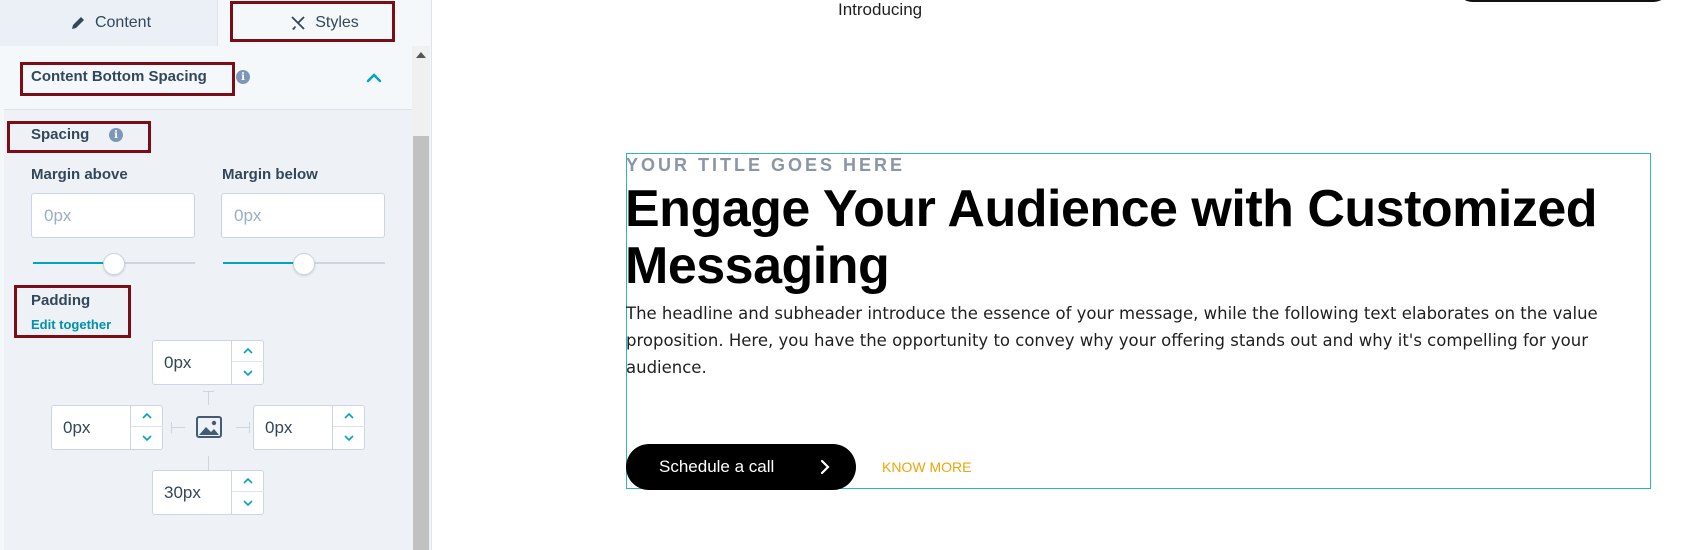 This screenshot has width=1697, height=550. Describe the element at coordinates (192, 362) in the screenshot. I see `padding-top-input` at that location.